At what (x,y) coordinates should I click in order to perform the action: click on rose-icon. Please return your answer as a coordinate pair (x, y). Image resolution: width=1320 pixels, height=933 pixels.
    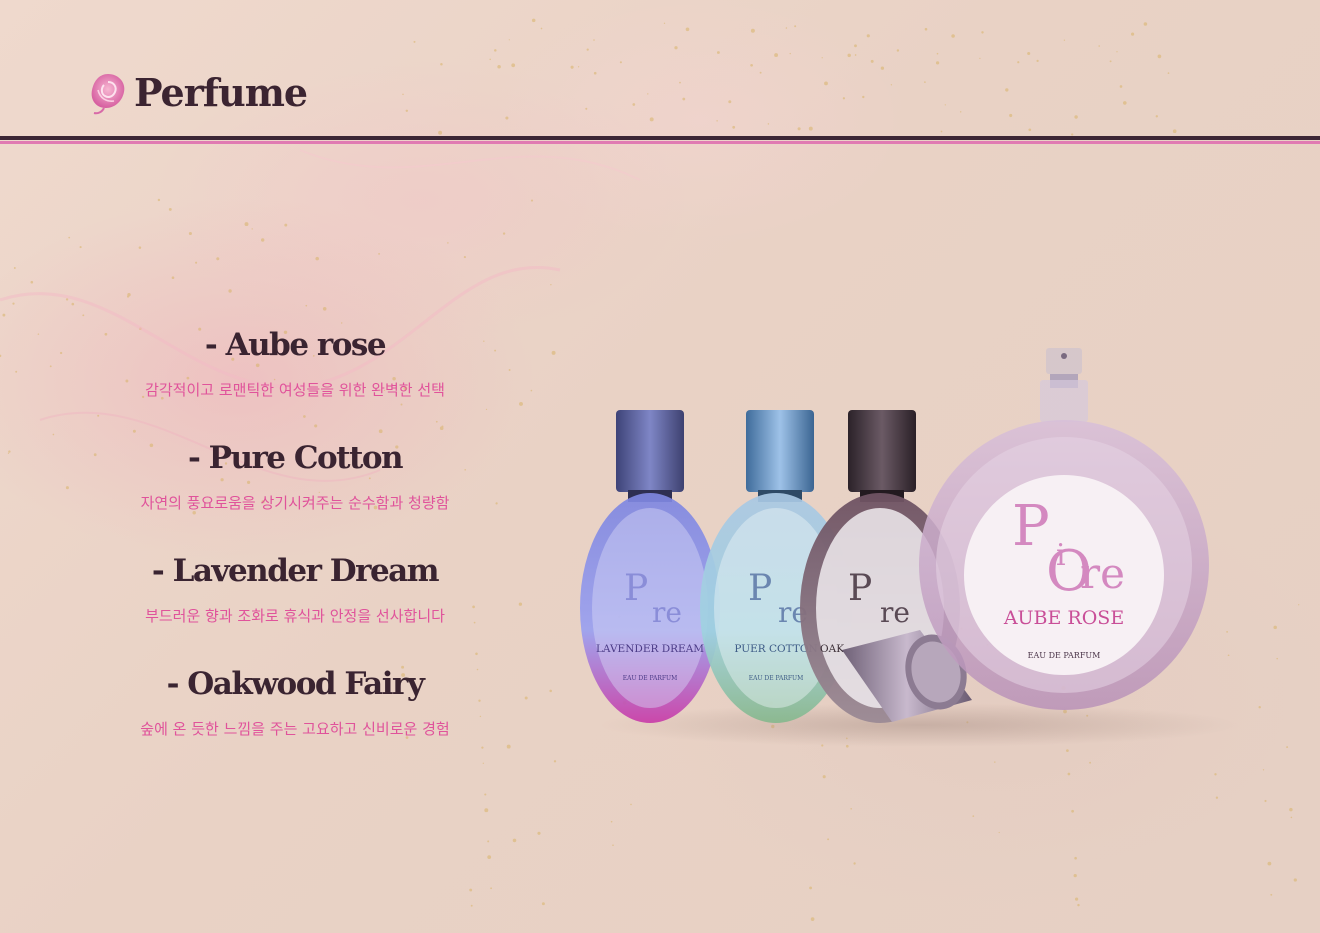
    Looking at the image, I should click on (108, 94).